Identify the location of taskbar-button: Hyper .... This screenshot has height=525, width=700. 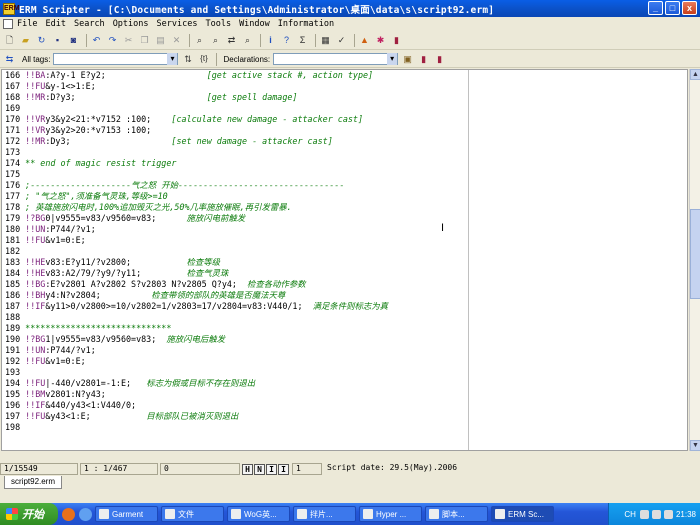
(390, 514).